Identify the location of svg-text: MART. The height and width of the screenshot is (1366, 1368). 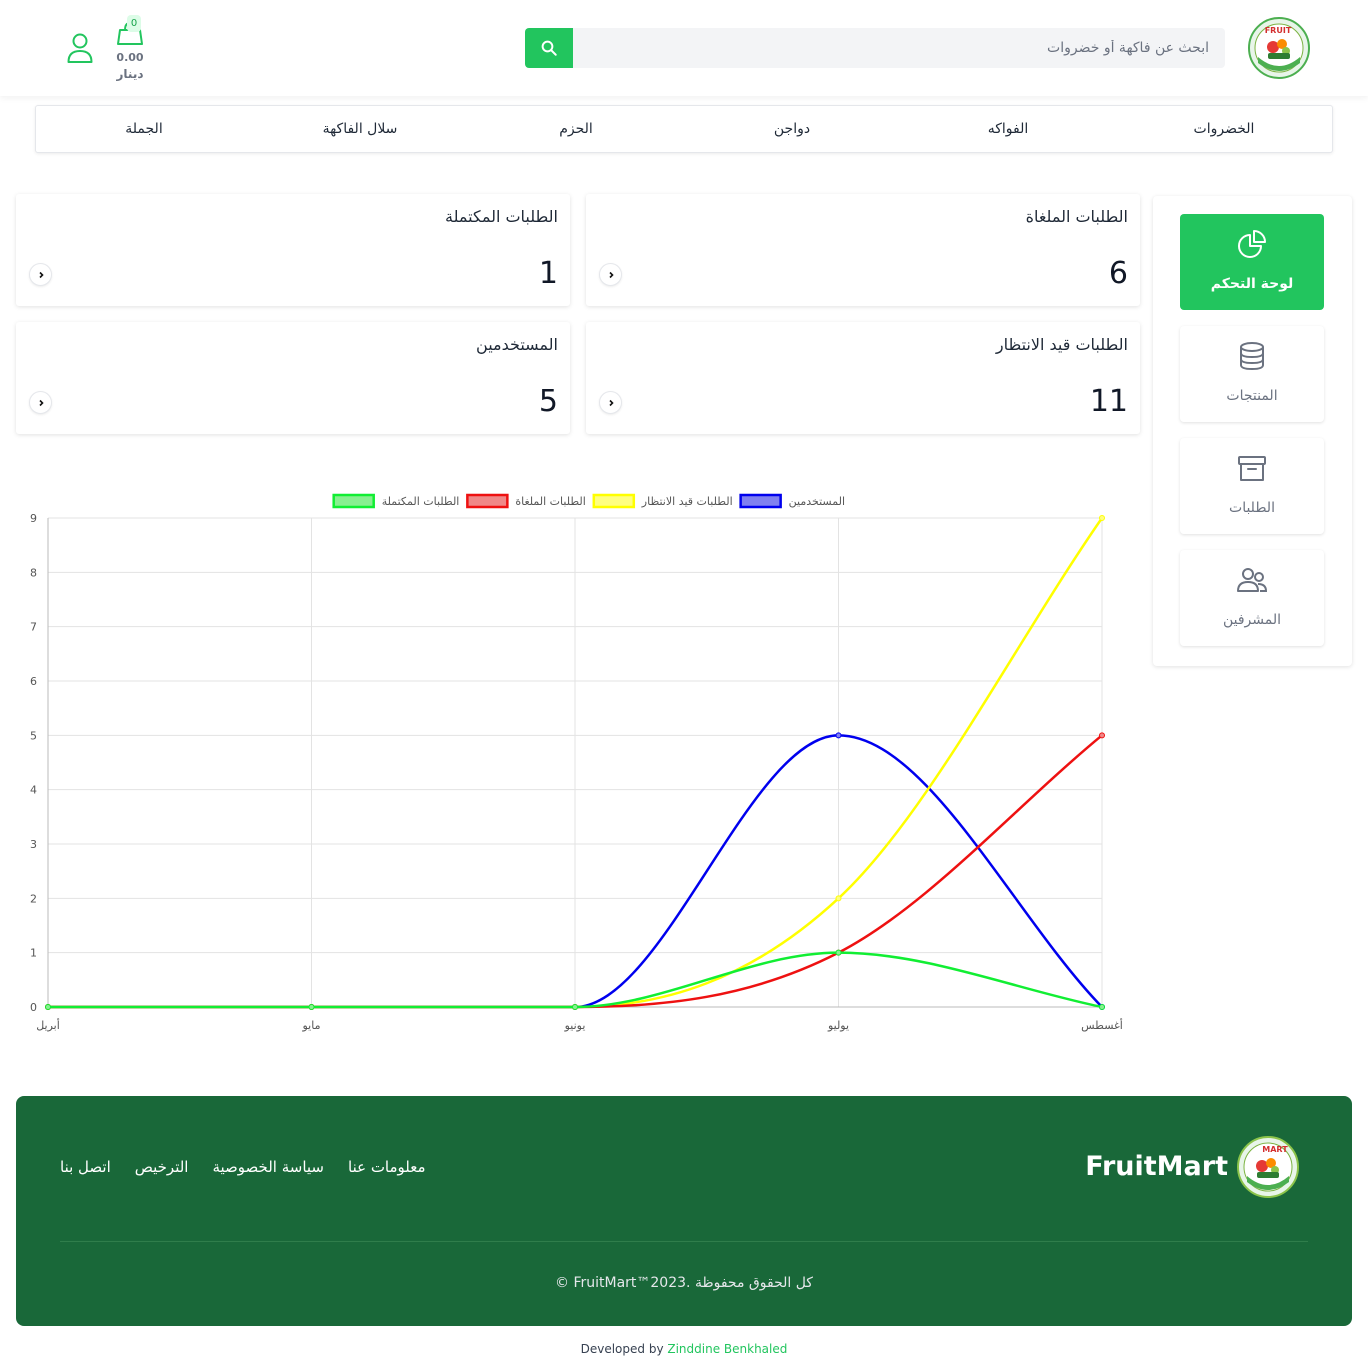
(1275, 1149).